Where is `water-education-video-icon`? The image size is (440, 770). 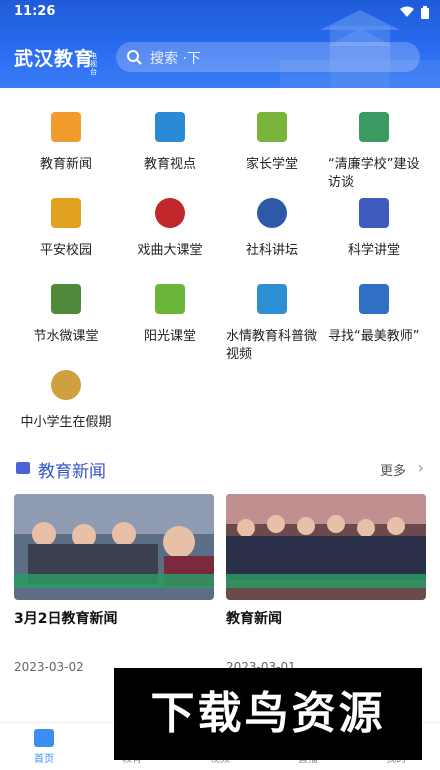
water-education-video-icon is located at coordinates (272, 299).